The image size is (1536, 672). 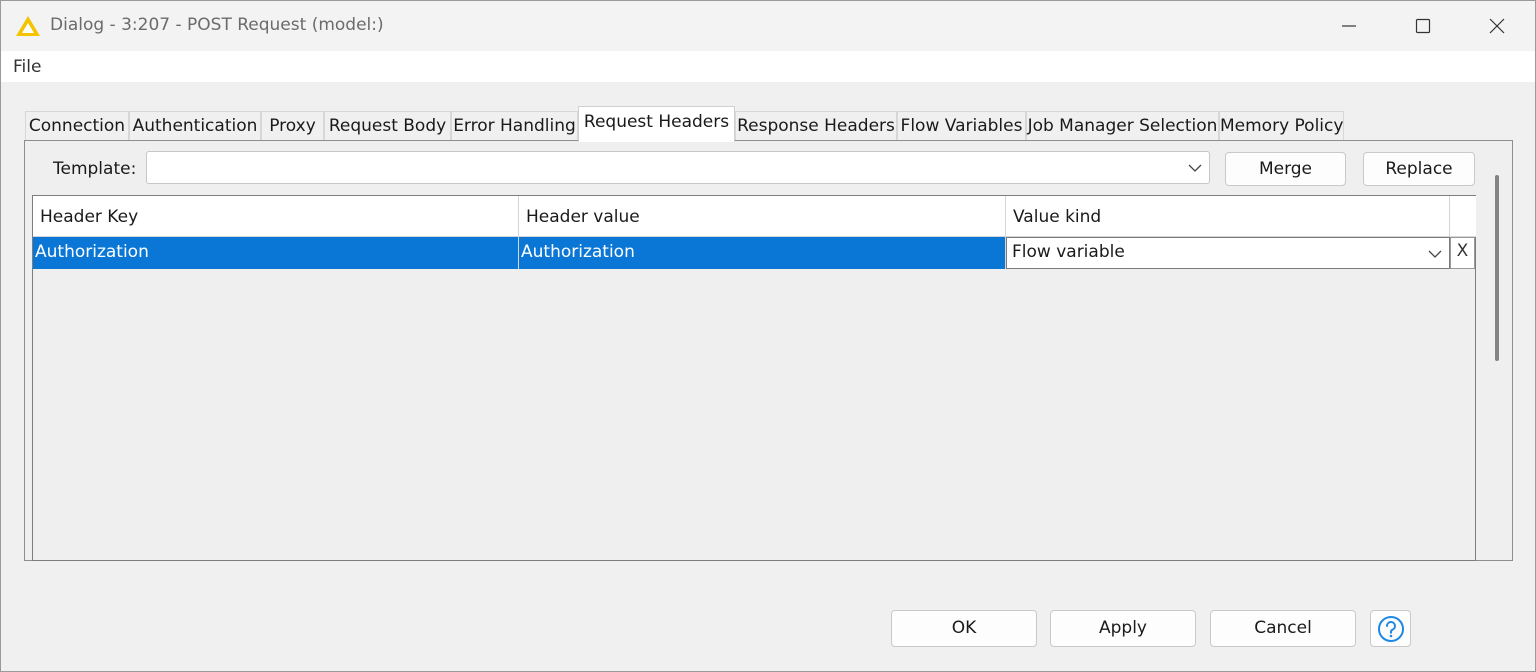 I want to click on column-header-value: Header value, so click(x=762, y=216).